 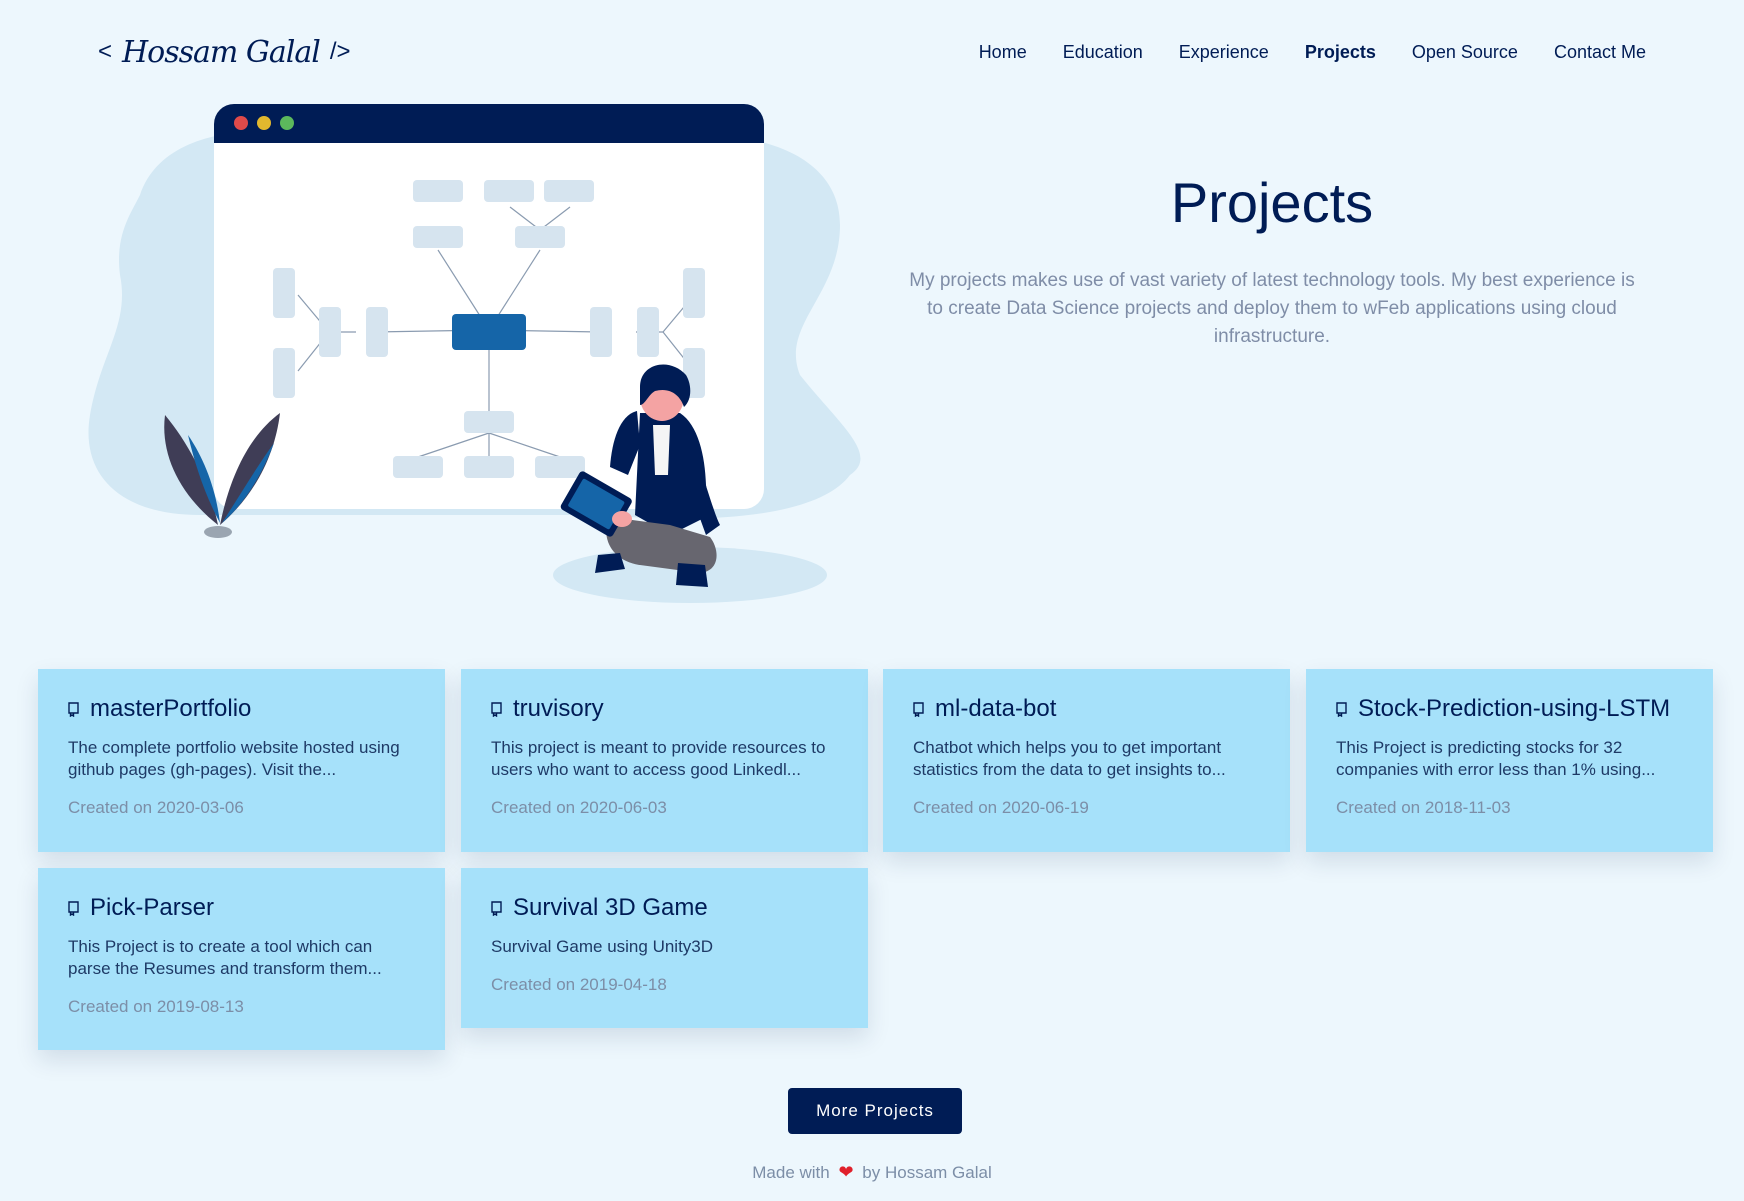 What do you see at coordinates (264, 123) in the screenshot?
I see `window-dot-yellow` at bounding box center [264, 123].